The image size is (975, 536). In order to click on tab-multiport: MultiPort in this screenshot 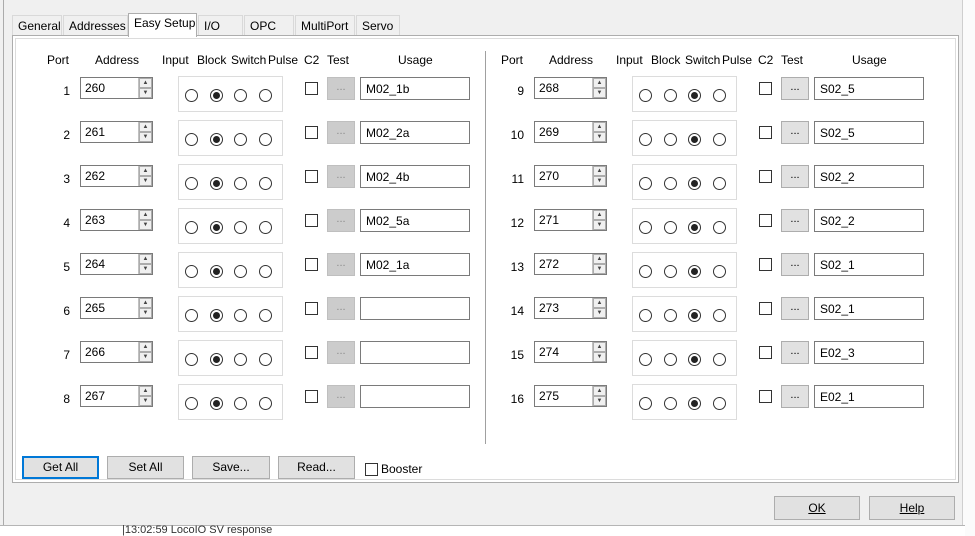, I will do `click(325, 25)`.